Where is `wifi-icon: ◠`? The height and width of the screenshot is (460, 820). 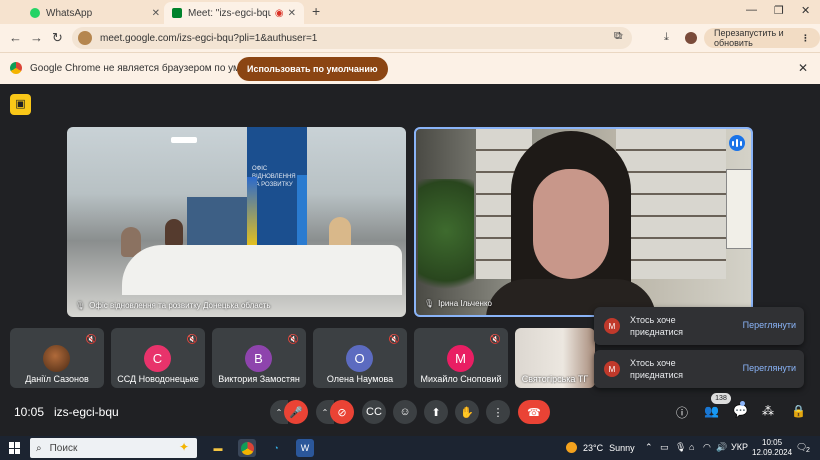 wifi-icon: ◠ is located at coordinates (707, 447).